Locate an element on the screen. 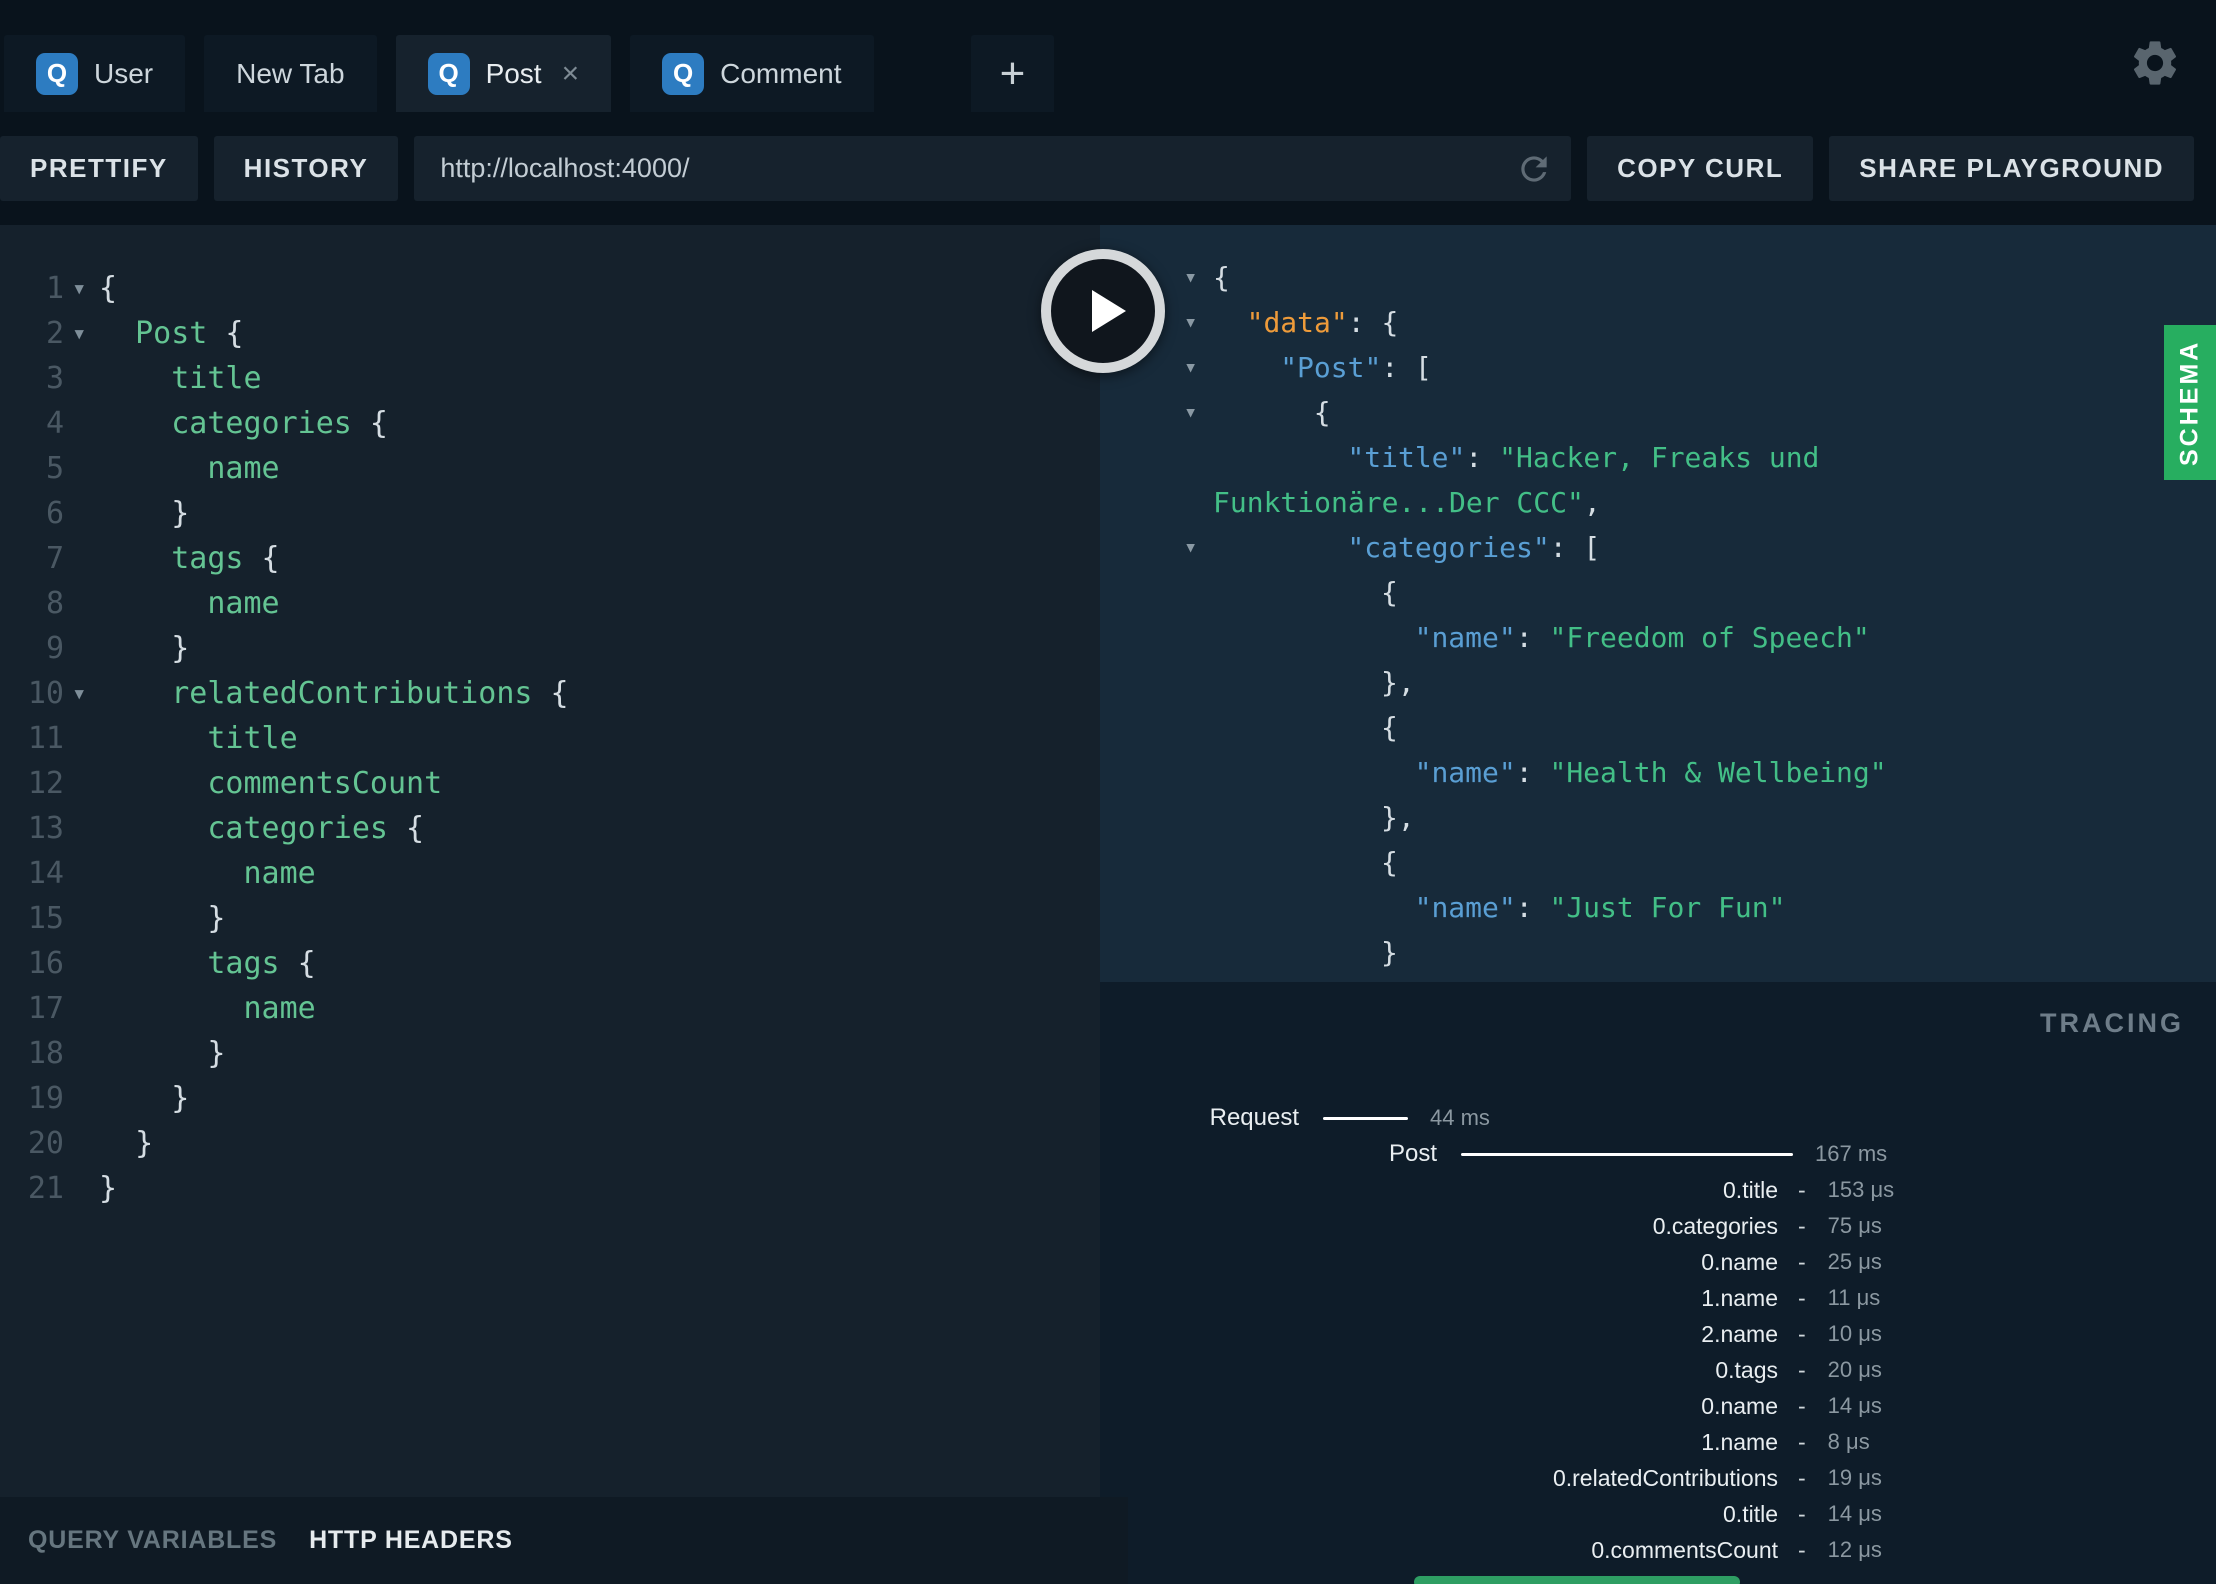 This screenshot has width=2216, height=1584. result-line: "name": "Freedom of Speech" is located at coordinates (1658, 637).